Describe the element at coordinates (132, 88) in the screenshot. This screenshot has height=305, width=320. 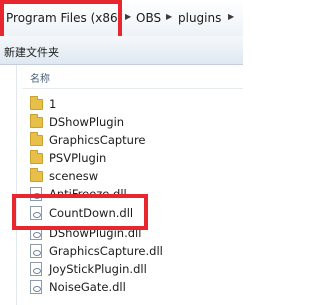
I see `column-divider` at that location.